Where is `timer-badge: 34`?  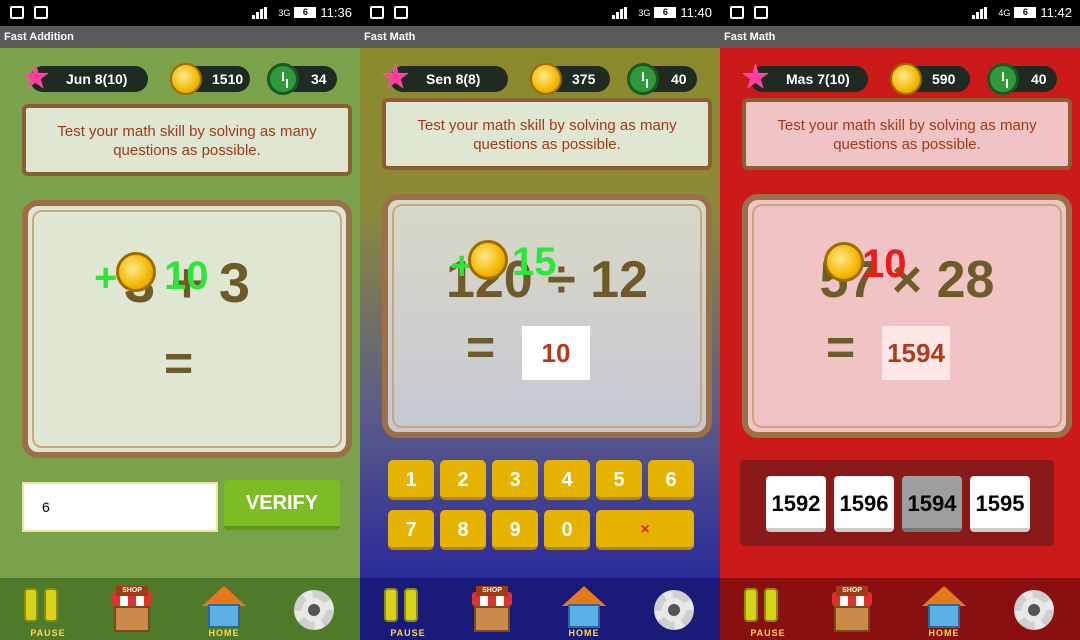
timer-badge: 34 is located at coordinates (302, 79).